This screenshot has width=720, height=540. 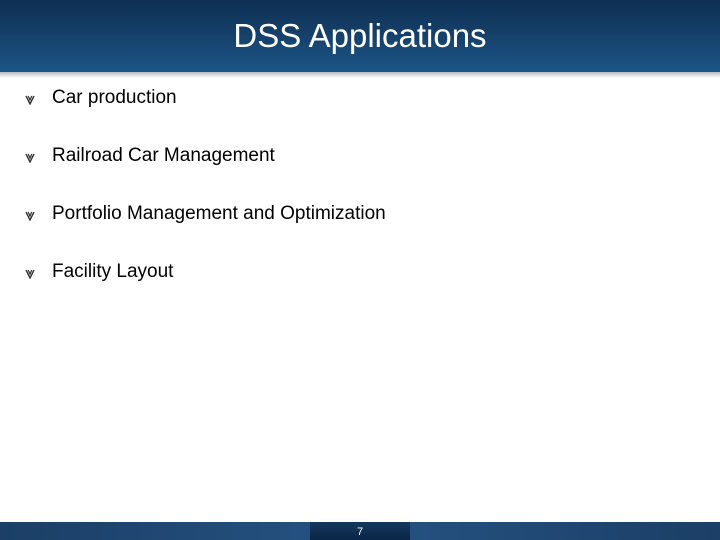 I want to click on slide-title: DSS Applications, so click(x=360, y=35).